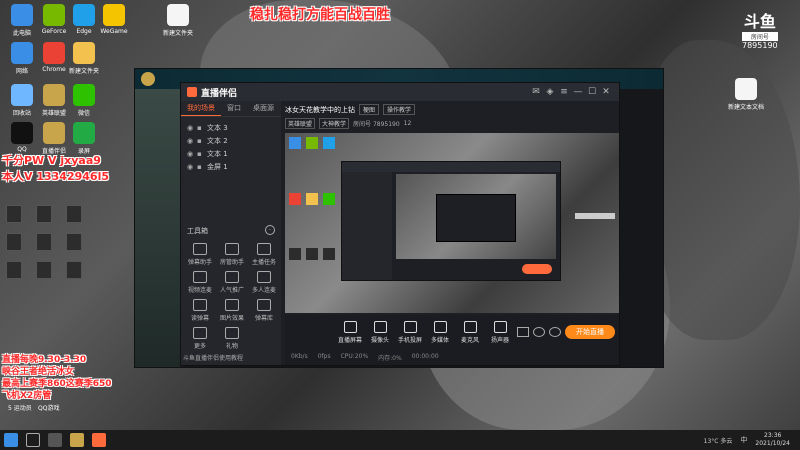 The width and height of the screenshot is (800, 450). Describe the element at coordinates (772, 440) in the screenshot. I see `clock: 23:36 2021/10/24` at that location.